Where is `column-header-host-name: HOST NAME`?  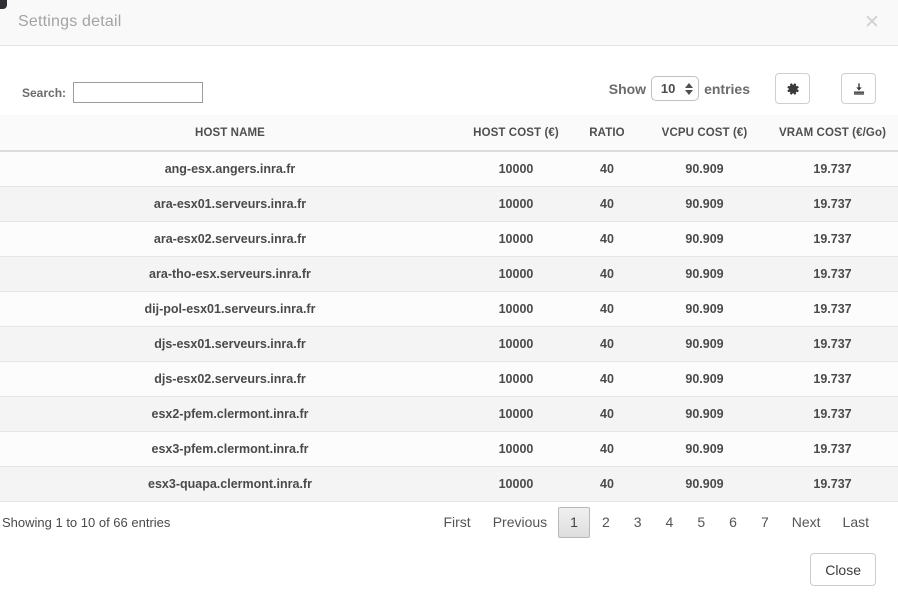
column-header-host-name: HOST NAME is located at coordinates (230, 133).